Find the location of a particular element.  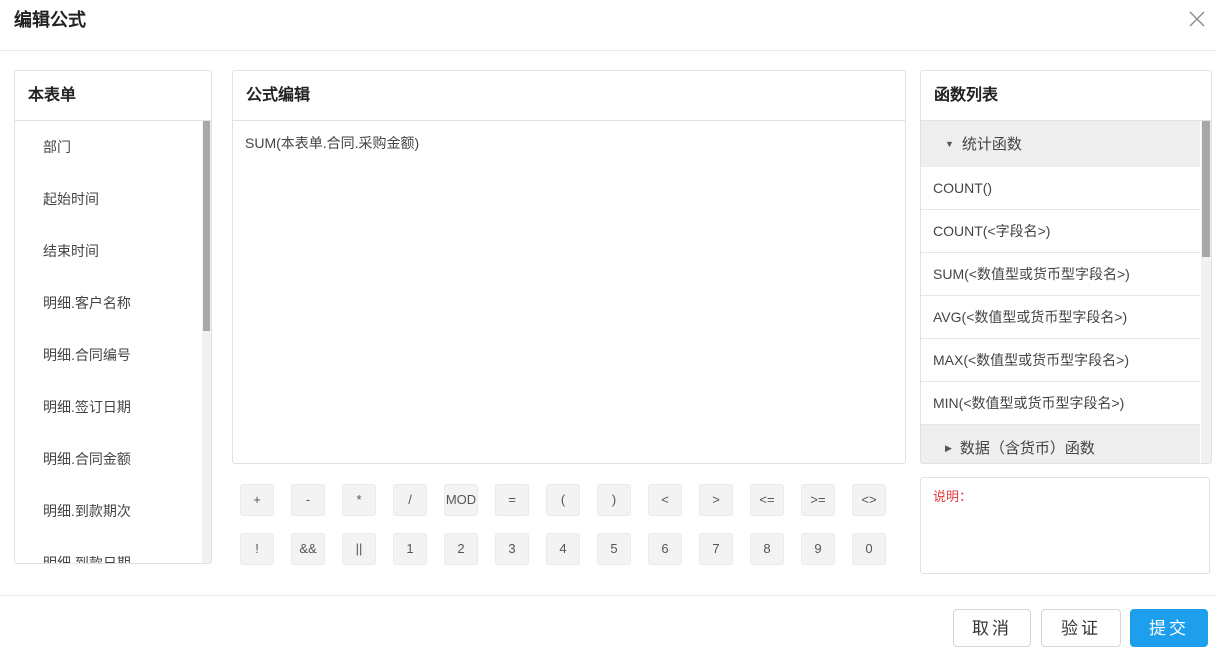

cancel-button: 取消 is located at coordinates (992, 628).